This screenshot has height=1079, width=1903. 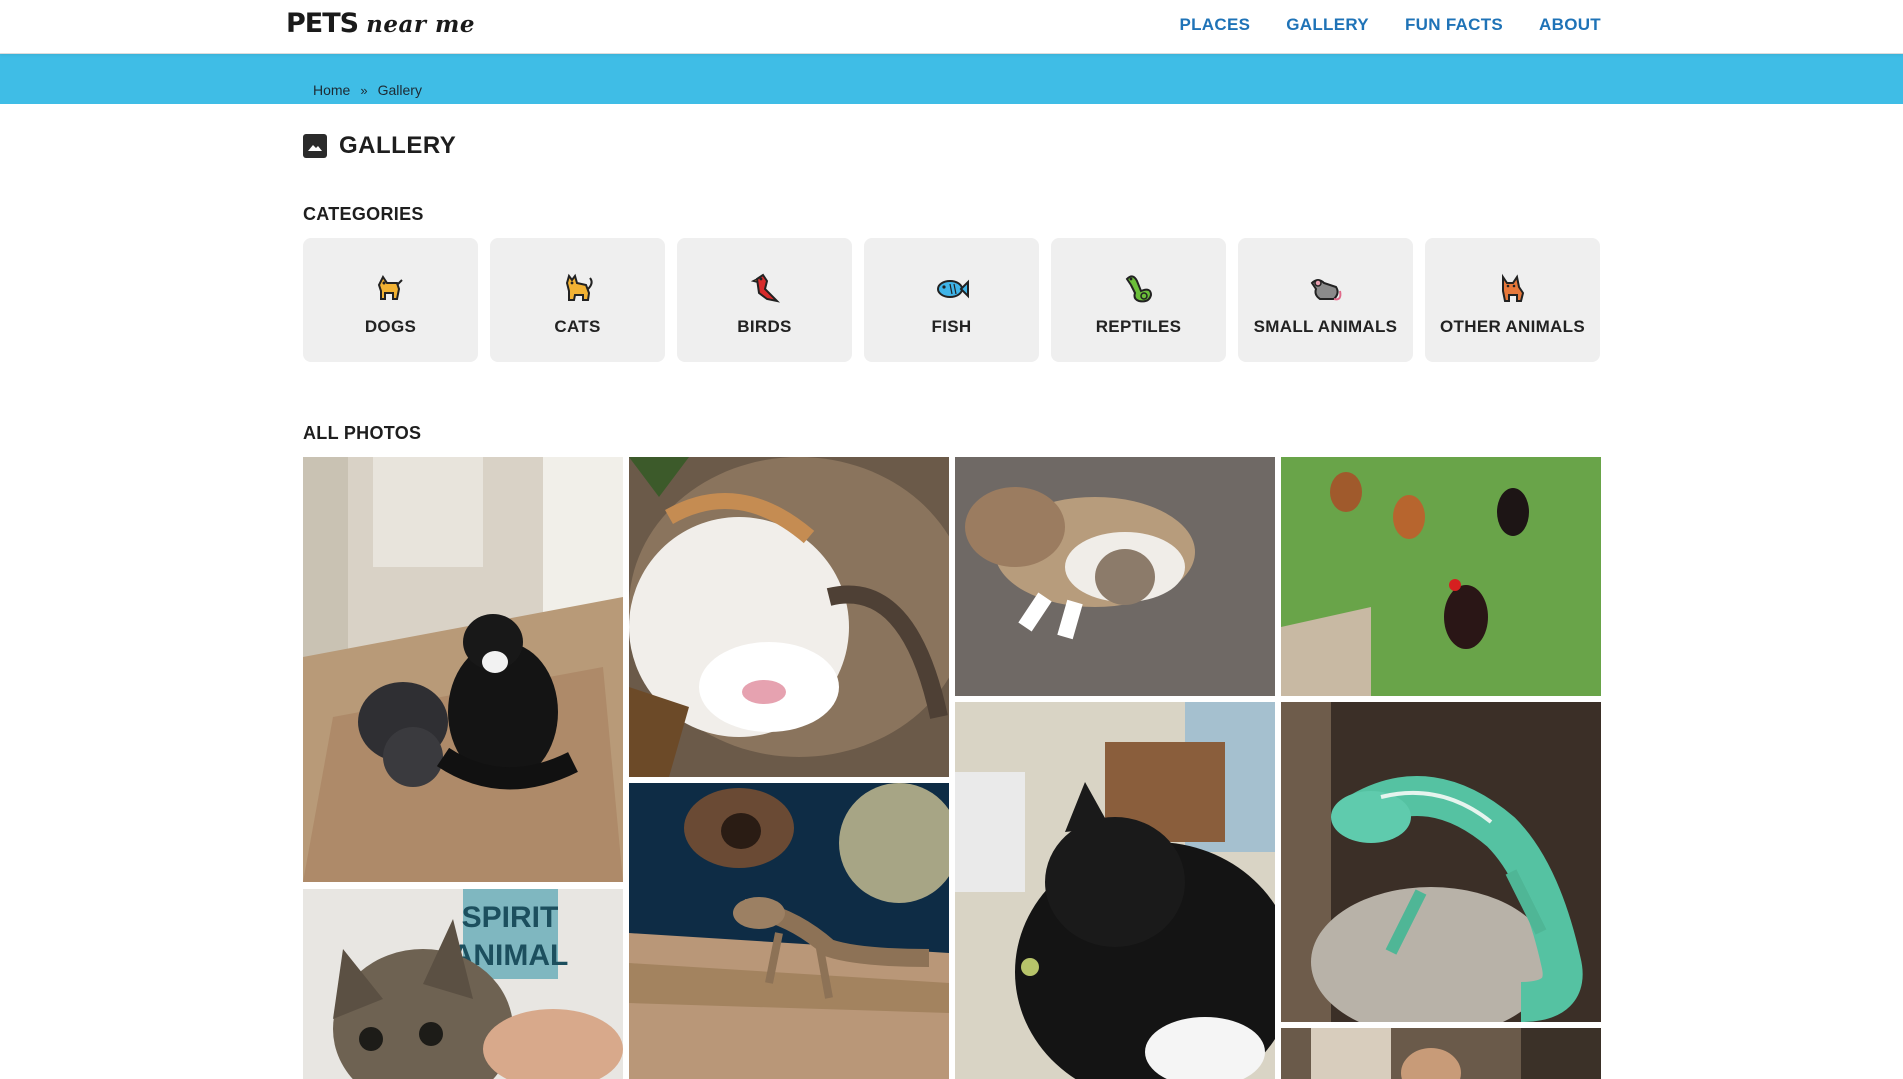 What do you see at coordinates (390, 287) in the screenshot?
I see `dog-icon` at bounding box center [390, 287].